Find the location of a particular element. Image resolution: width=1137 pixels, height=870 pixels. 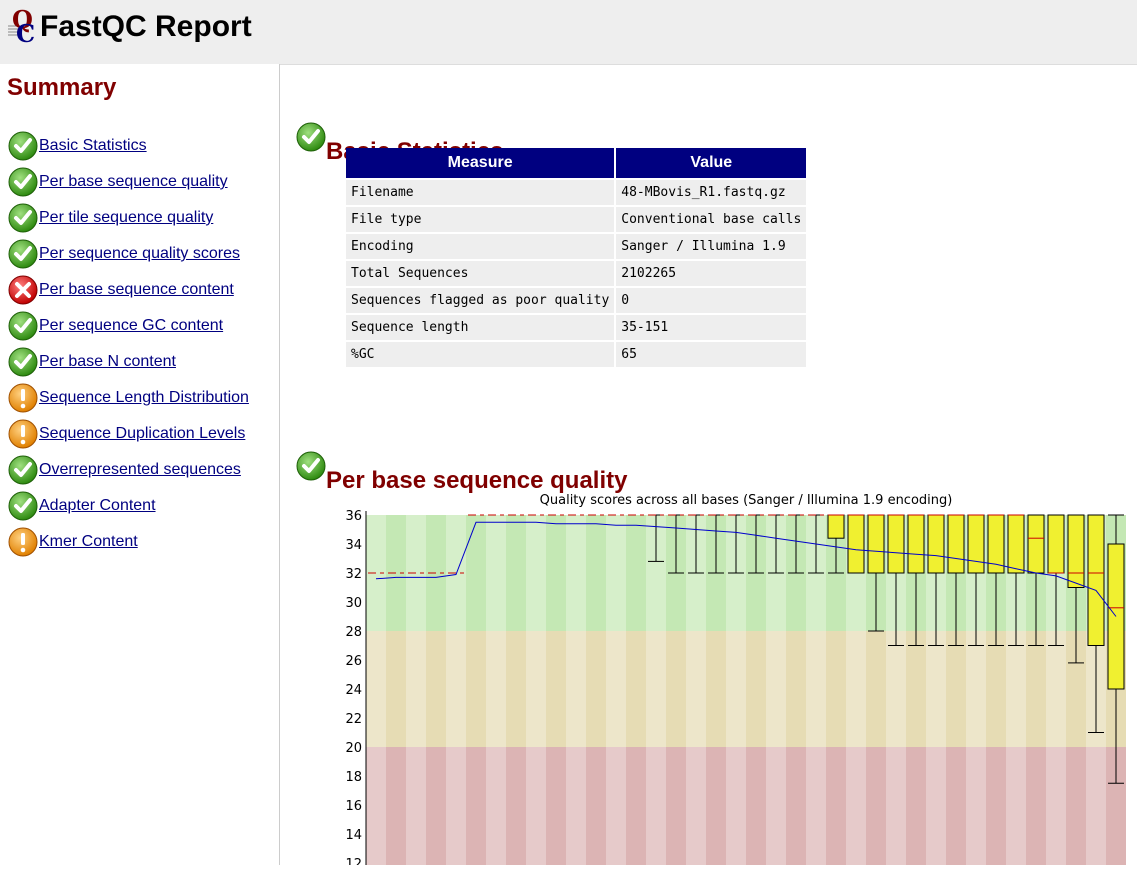

svg-text: C is located at coordinates (25, 31).